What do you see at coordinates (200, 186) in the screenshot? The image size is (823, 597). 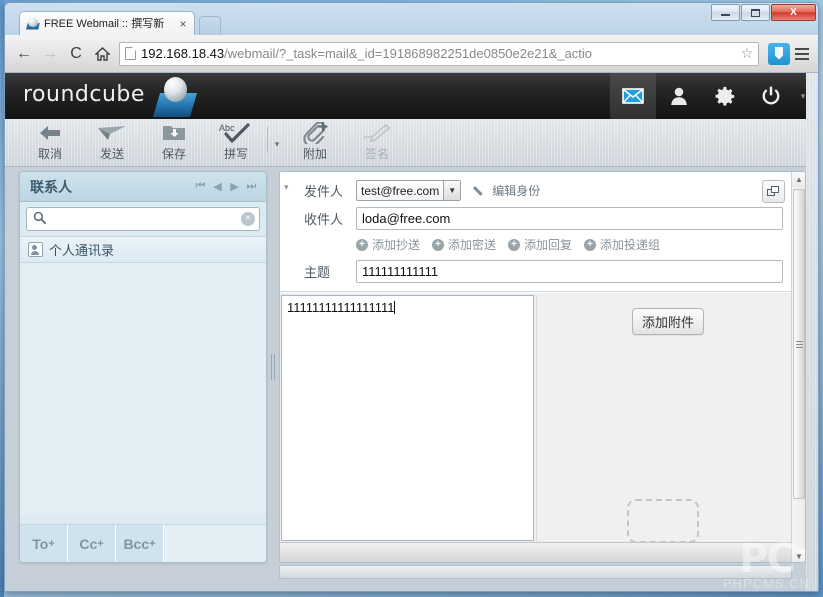 I see `contacts-first-page-icon: ⏮` at bounding box center [200, 186].